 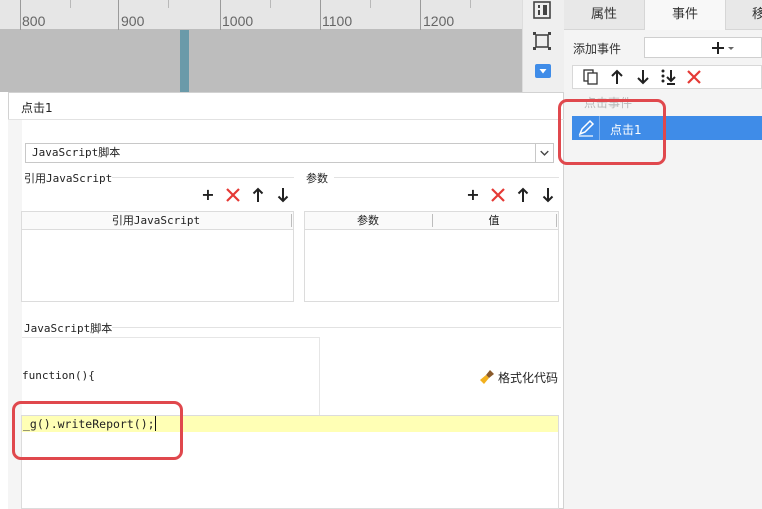 I want to click on ruler-label: 900, so click(x=133, y=21).